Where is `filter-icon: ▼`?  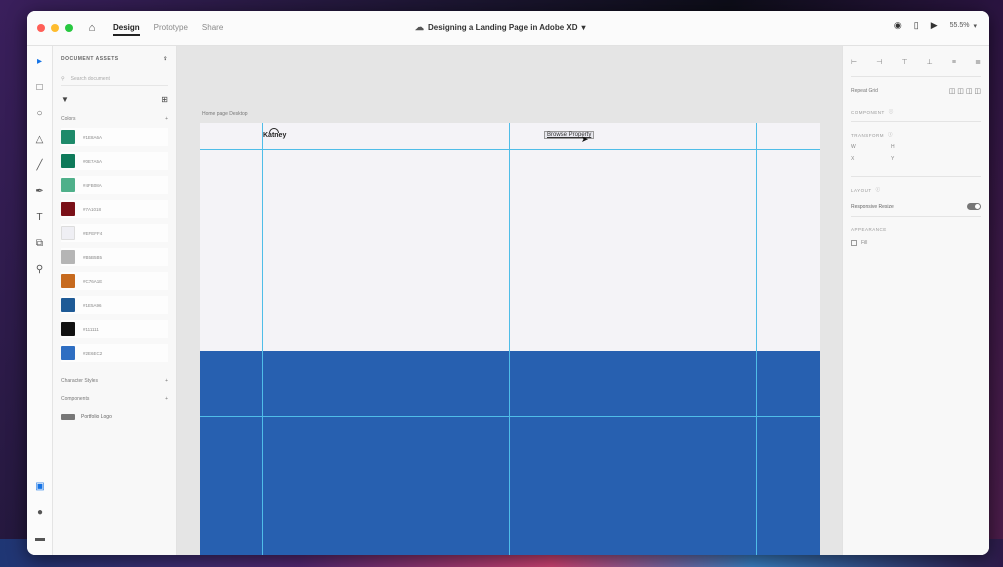 filter-icon: ▼ is located at coordinates (65, 99).